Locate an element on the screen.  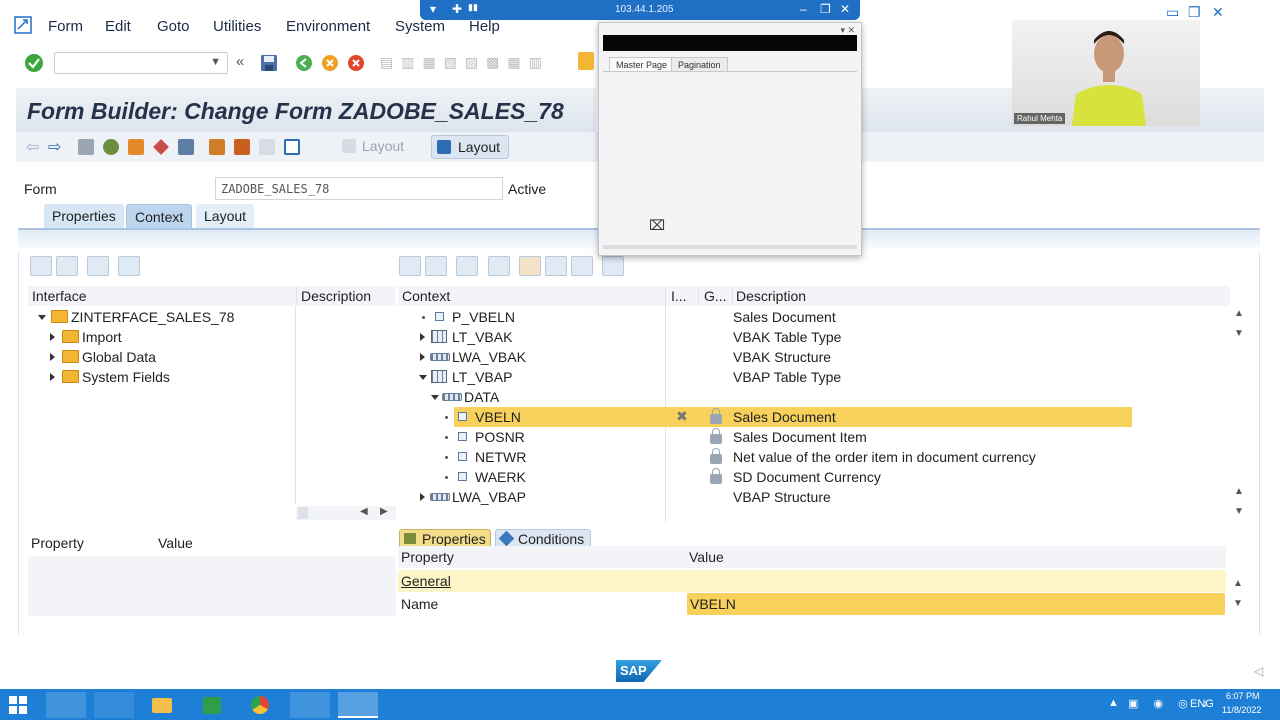
context-row-lt-vbak: LT_VBAK VBAK Table Type is located at coordinates (765, 337).